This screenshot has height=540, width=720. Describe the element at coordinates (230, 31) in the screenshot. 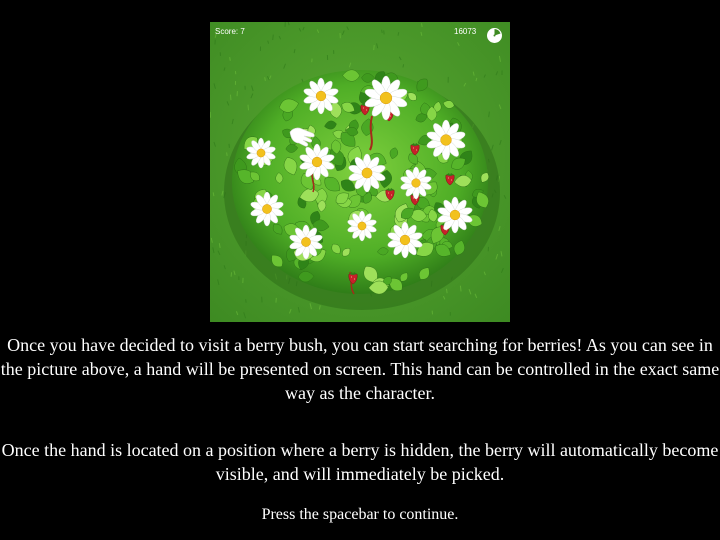

I see `score-label: Score: 7` at that location.